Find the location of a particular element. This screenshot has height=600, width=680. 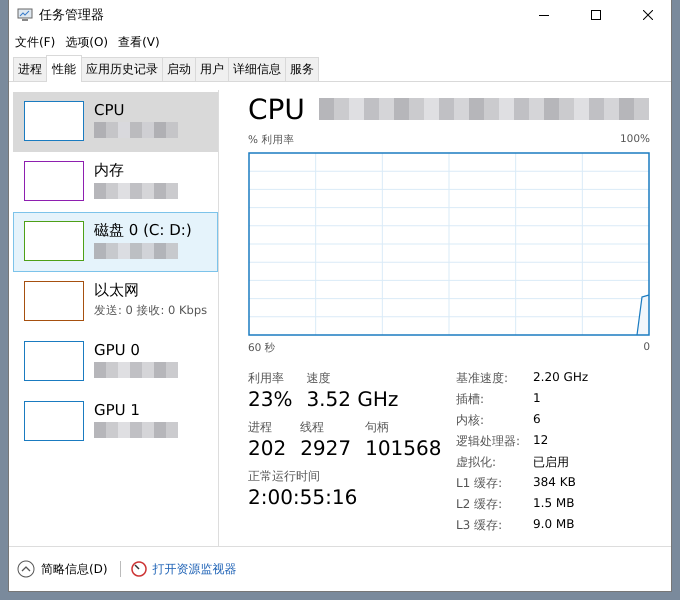

menu-item: 查看(V) is located at coordinates (139, 42).